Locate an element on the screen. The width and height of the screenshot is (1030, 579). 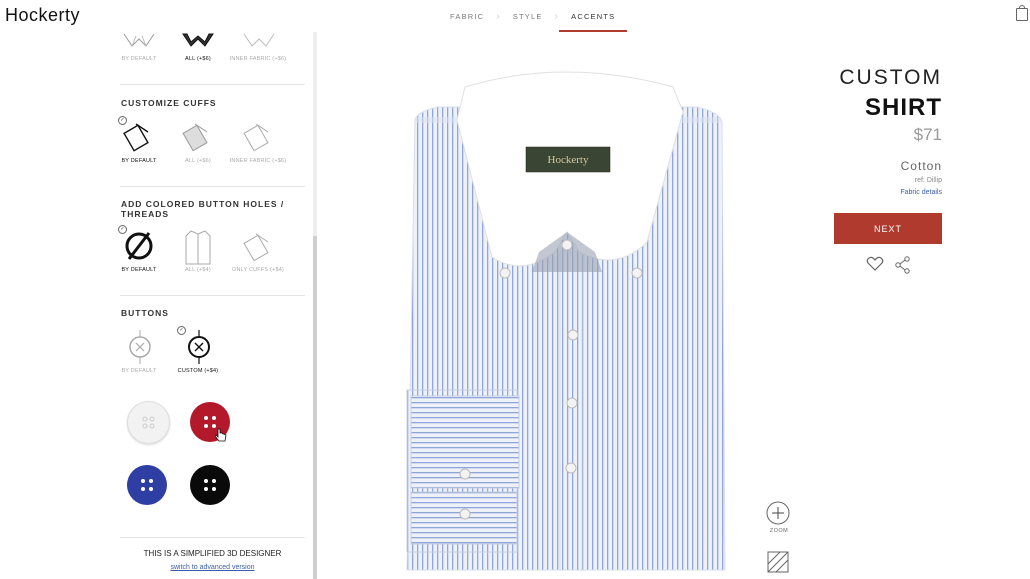
button-swatch-black is located at coordinates (210, 485).